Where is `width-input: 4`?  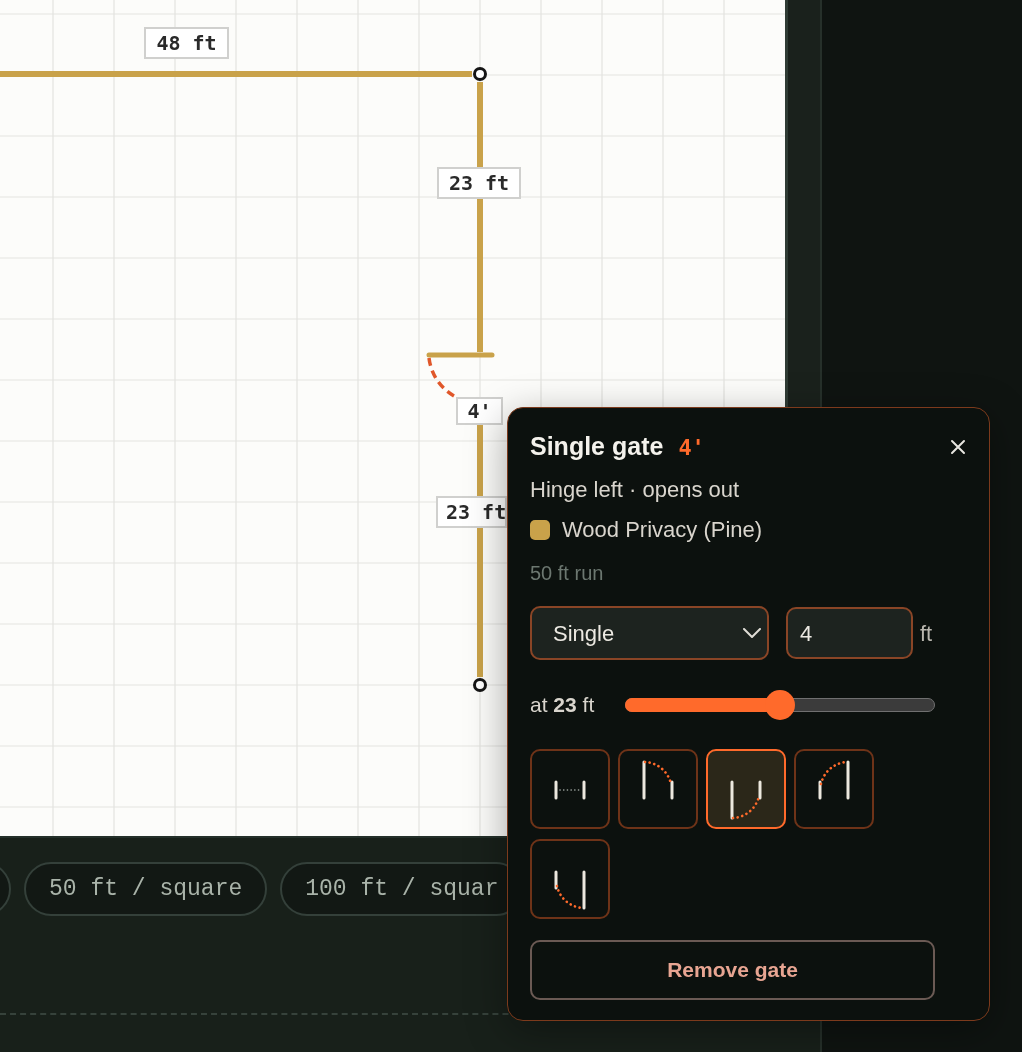 width-input: 4 is located at coordinates (849, 633).